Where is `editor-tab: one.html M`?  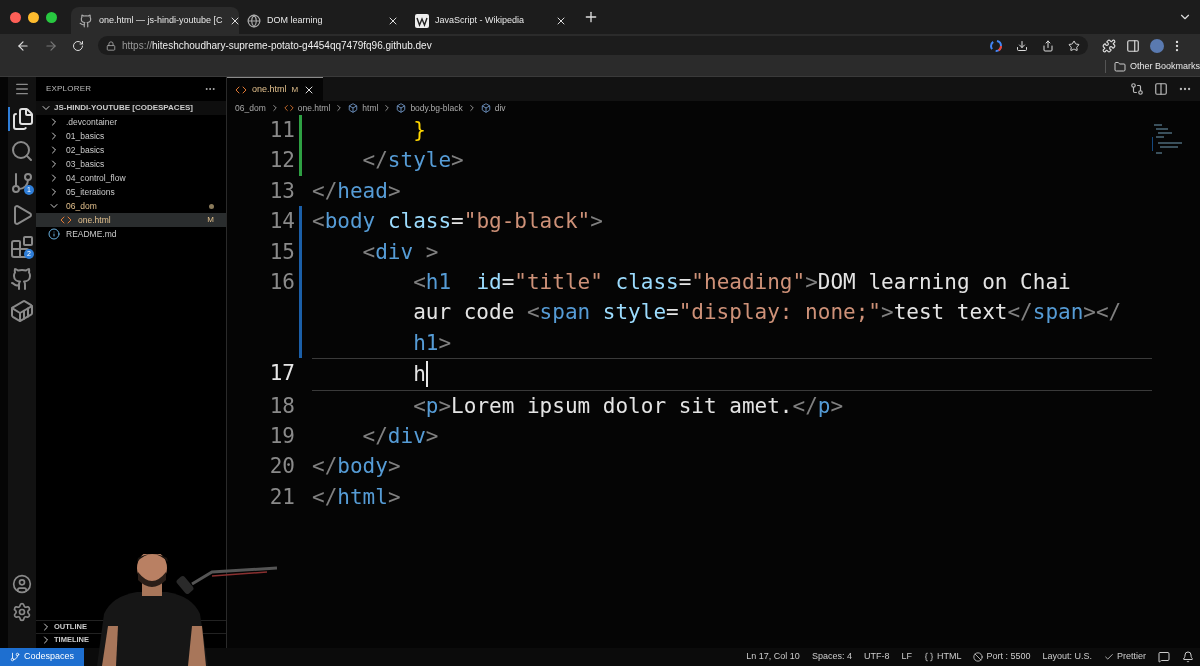
editor-tab: one.html M is located at coordinates (275, 89).